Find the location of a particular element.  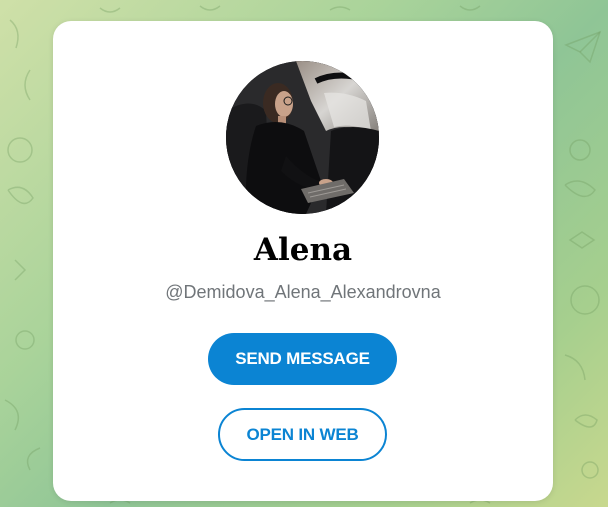

profile-name: Alena is located at coordinates (303, 250).